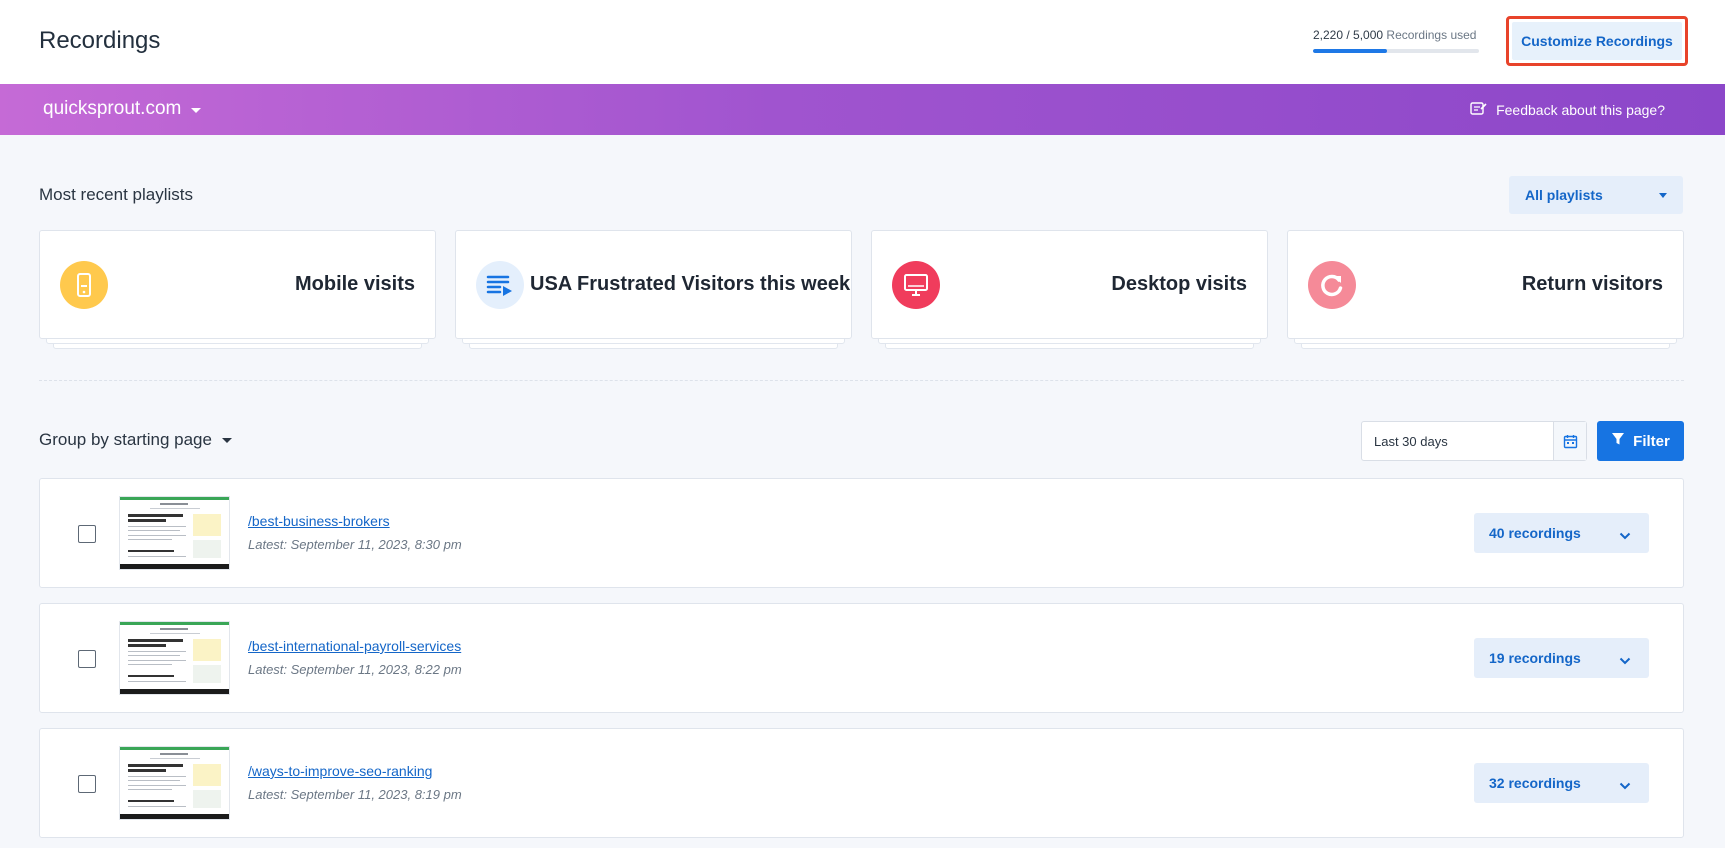 This screenshot has height=848, width=1725. I want to click on page-path-link: /best-business-brokers, so click(319, 521).